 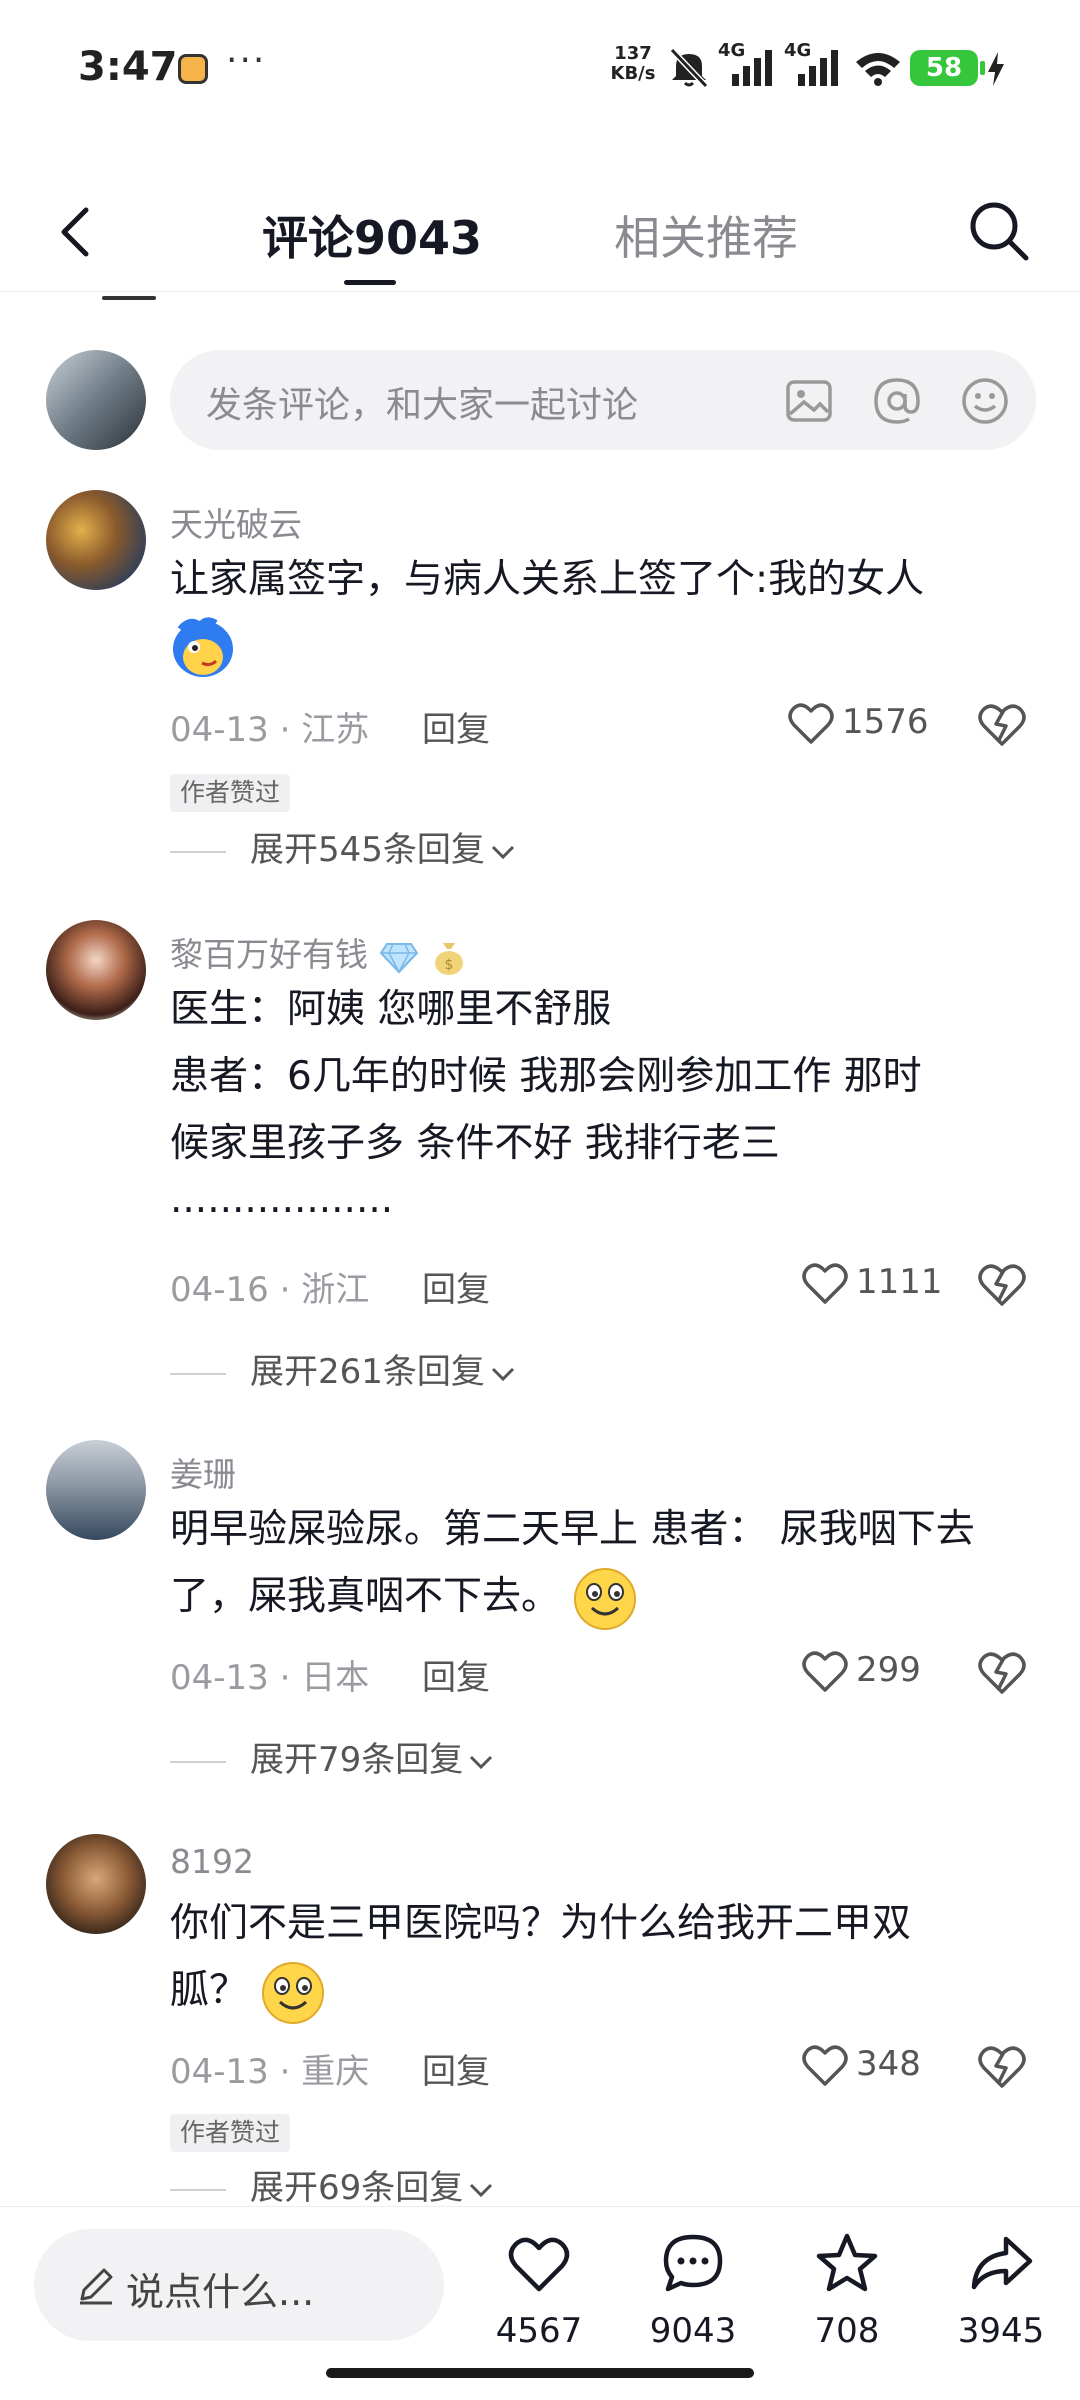 What do you see at coordinates (246, 60) in the screenshot?
I see `more-notifications-icon: ···` at bounding box center [246, 60].